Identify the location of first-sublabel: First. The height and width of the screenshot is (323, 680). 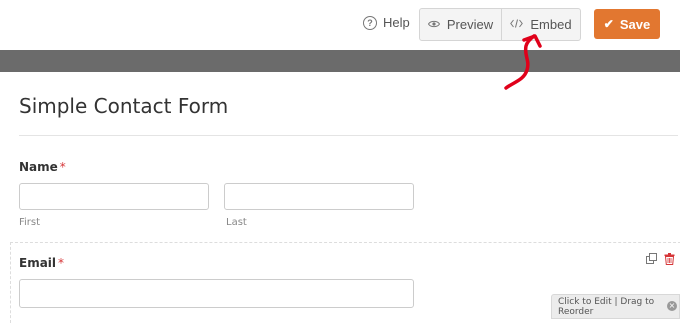
(30, 222).